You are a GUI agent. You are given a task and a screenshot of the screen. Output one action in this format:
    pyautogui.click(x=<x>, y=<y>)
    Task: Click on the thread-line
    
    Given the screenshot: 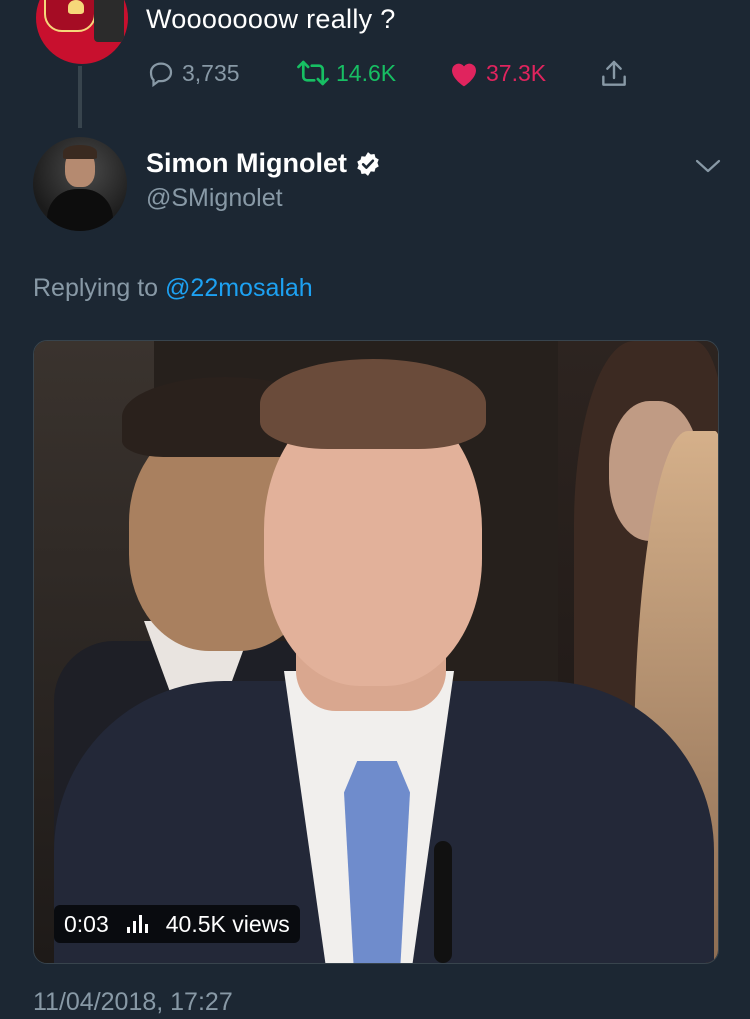 What is the action you would take?
    pyautogui.click(x=80, y=97)
    